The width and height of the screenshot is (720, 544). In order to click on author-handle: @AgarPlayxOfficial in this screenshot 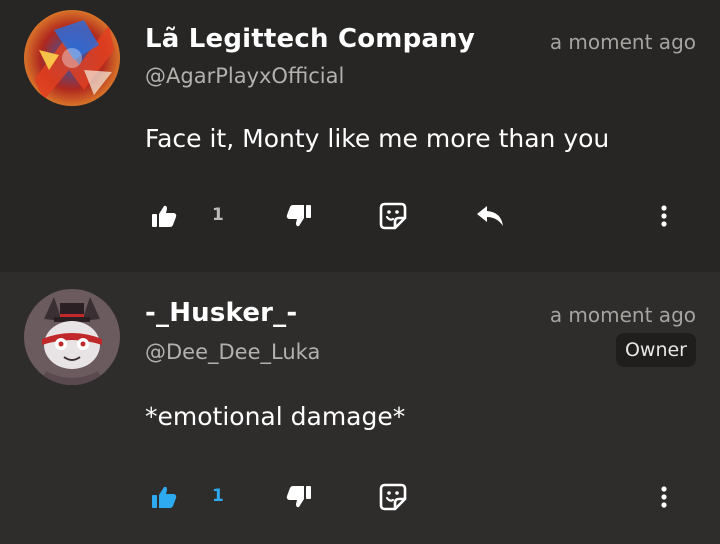, I will do `click(244, 76)`.